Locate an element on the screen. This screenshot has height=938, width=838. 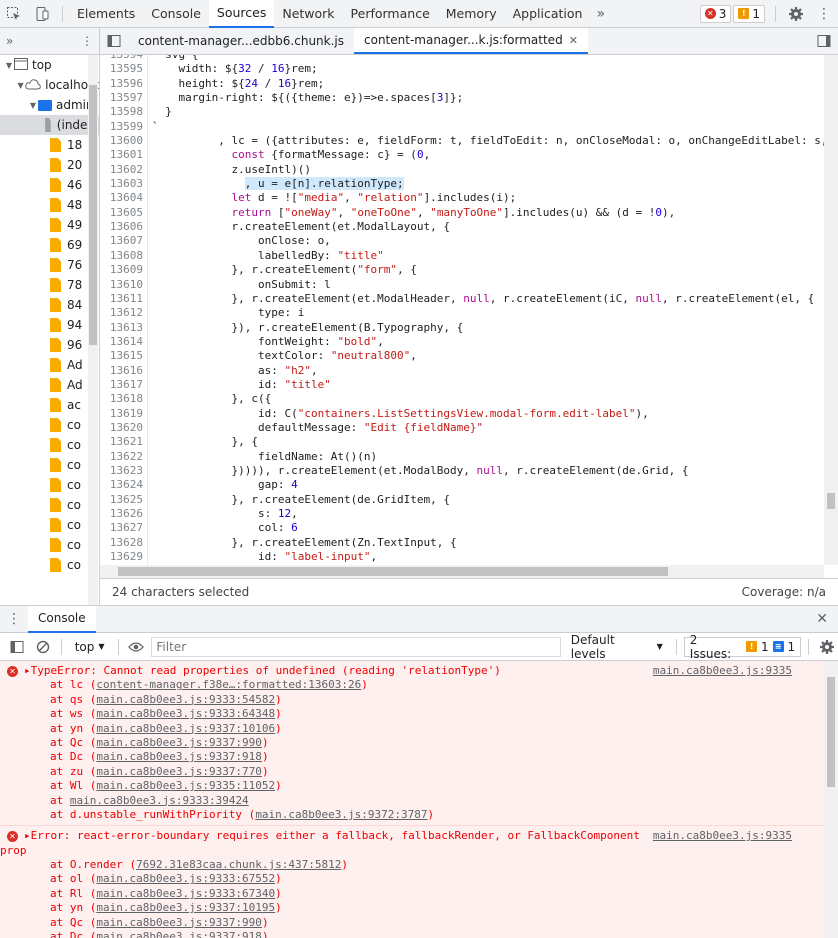
line-number: 13606 is located at coordinates (123, 227).